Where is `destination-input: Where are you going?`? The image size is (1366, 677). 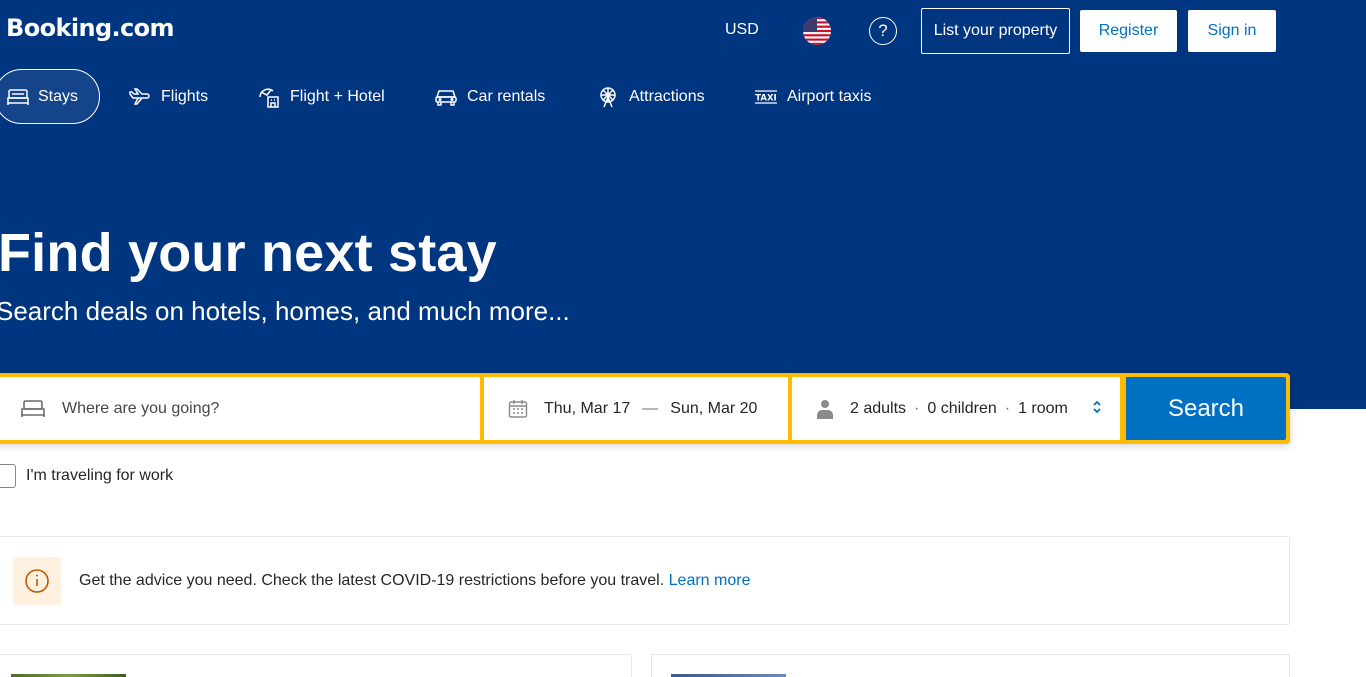
destination-input: Where are you going? is located at coordinates (240, 408).